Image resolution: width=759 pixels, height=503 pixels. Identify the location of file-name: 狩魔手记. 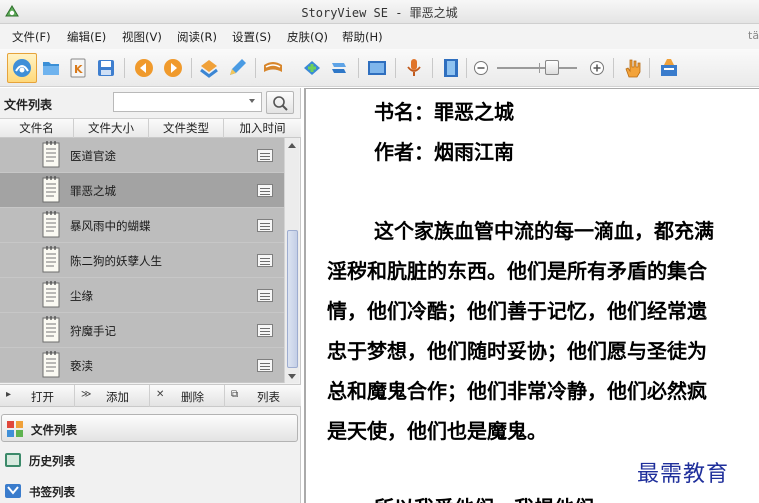
(93, 331).